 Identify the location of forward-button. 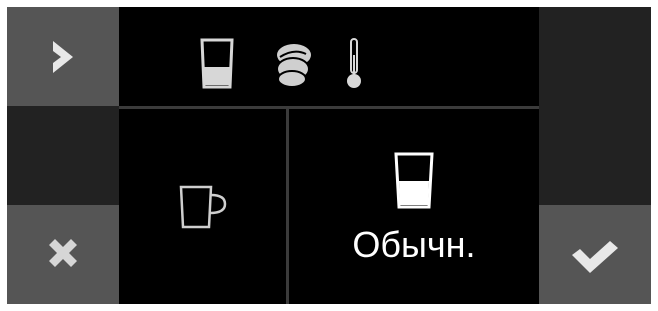
(63, 56).